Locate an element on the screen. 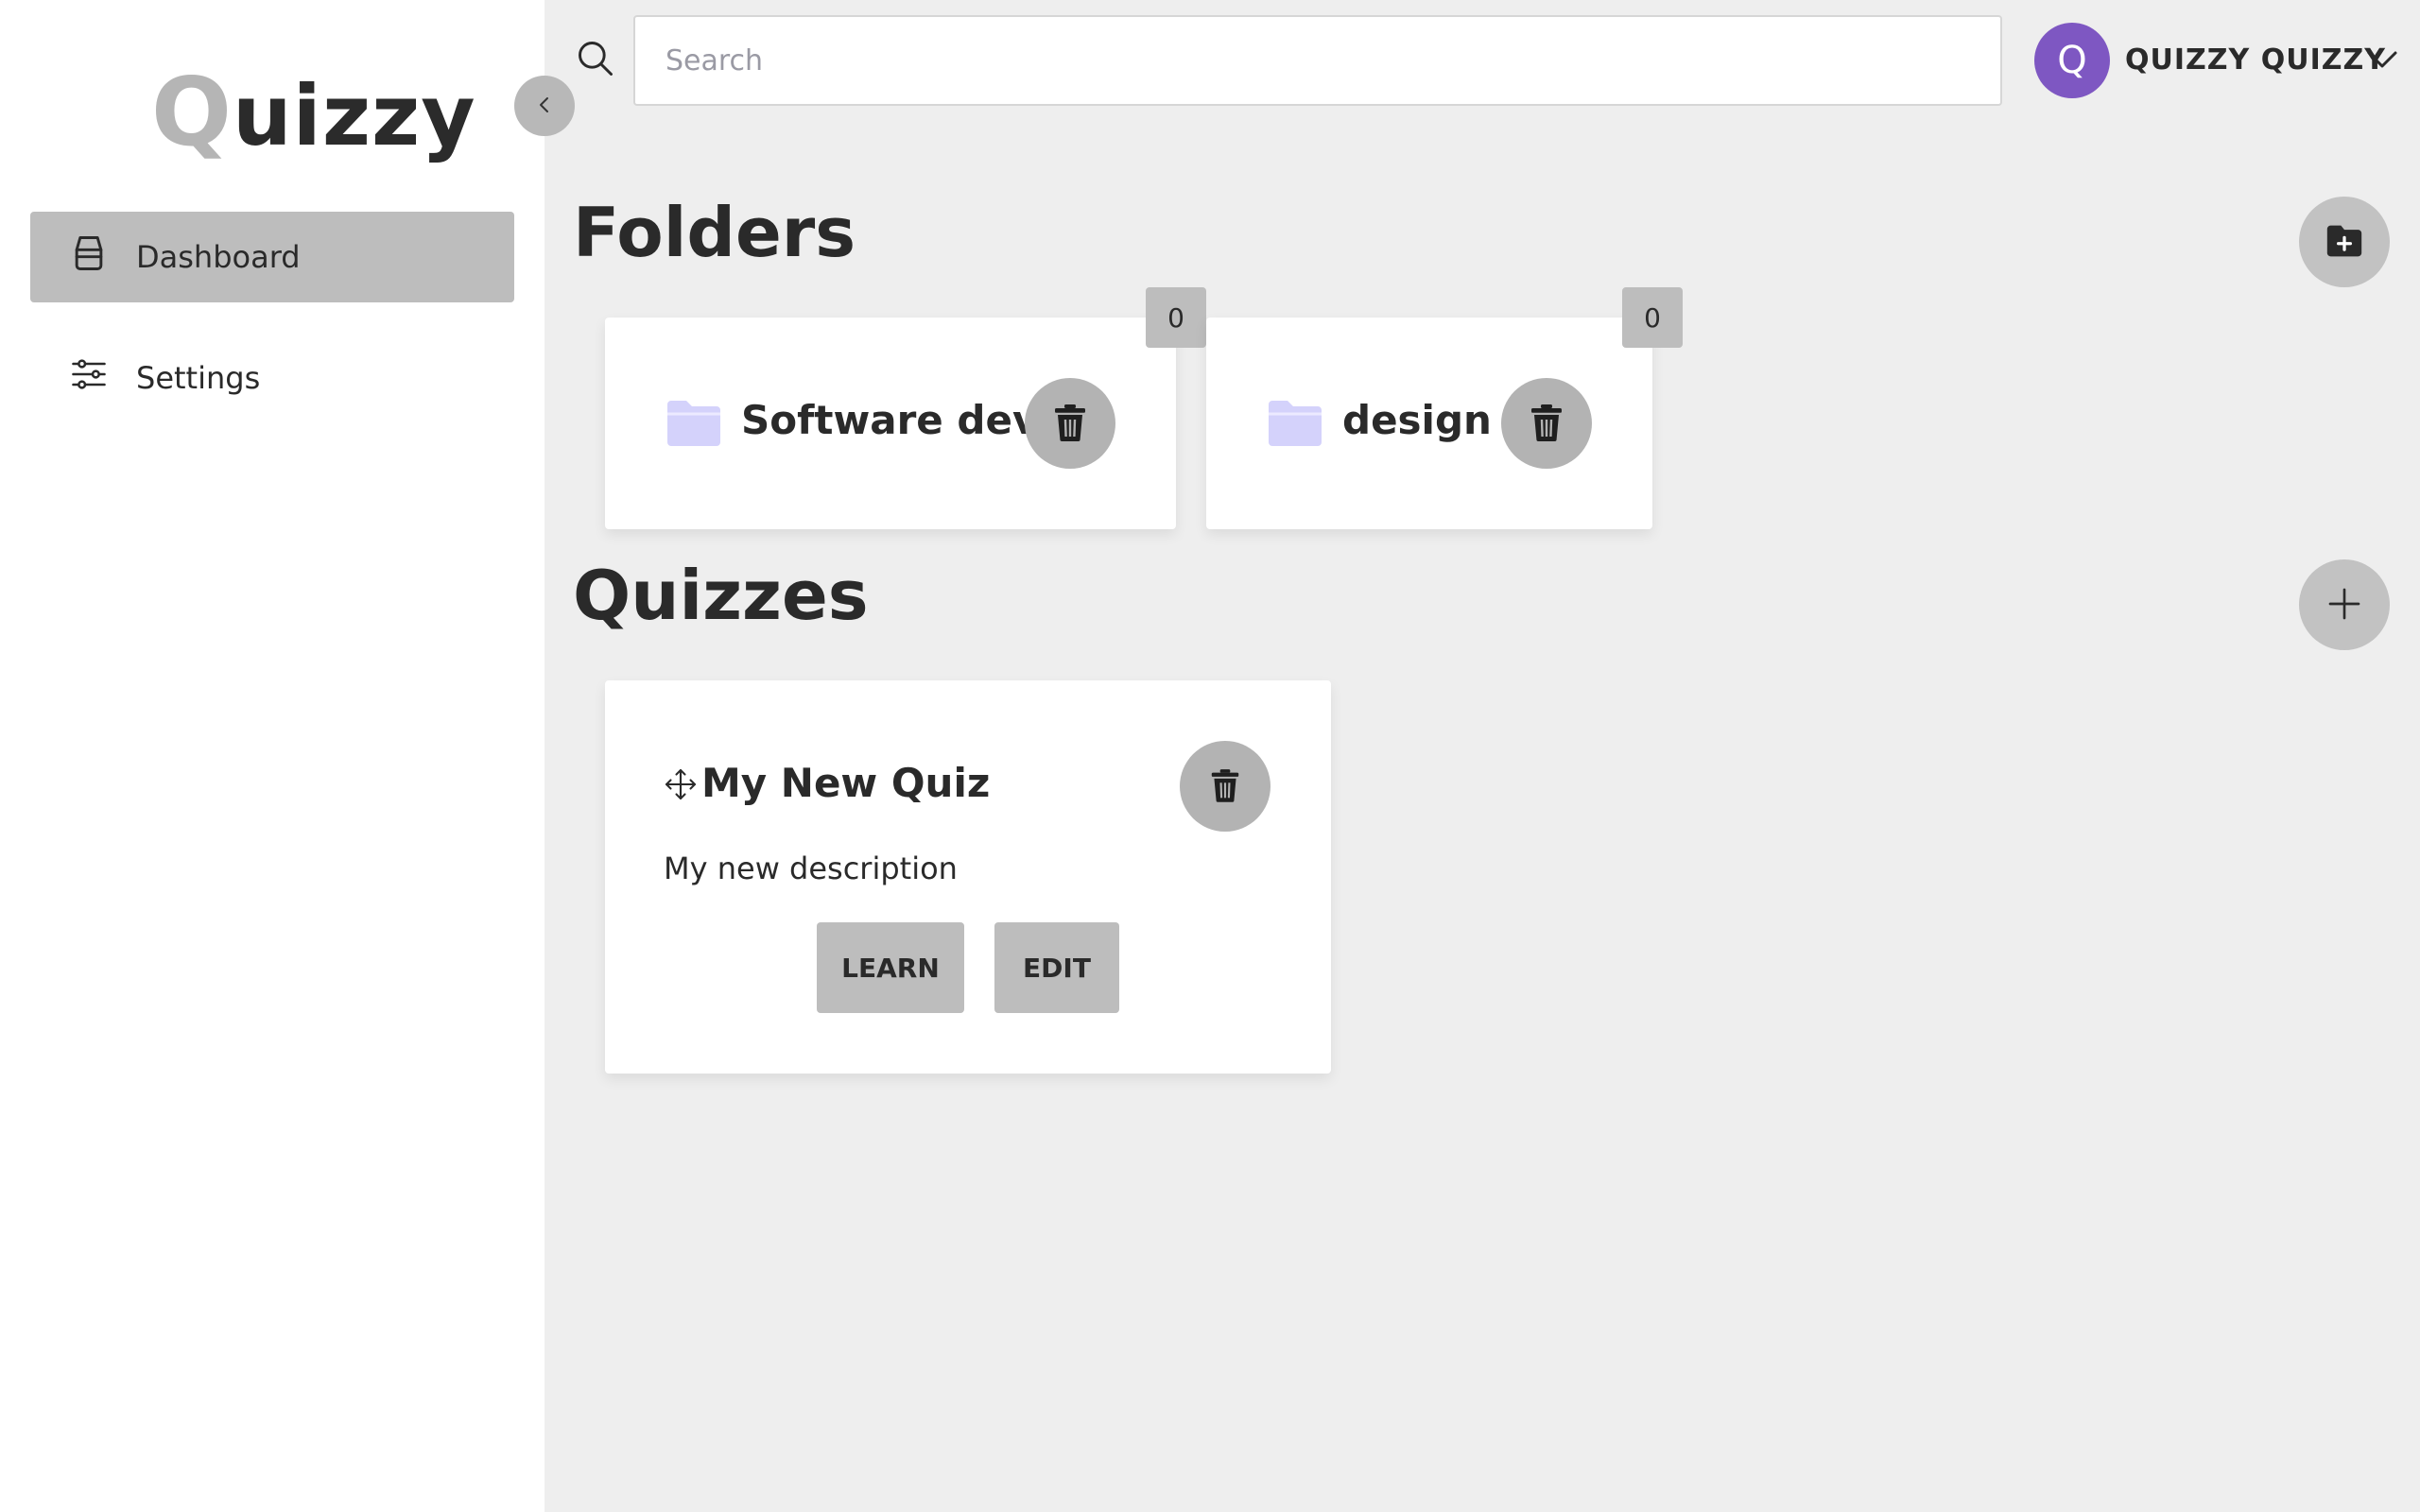 Image resolution: width=2420 pixels, height=1512 pixels. folder-card: design 0 is located at coordinates (1445, 408).